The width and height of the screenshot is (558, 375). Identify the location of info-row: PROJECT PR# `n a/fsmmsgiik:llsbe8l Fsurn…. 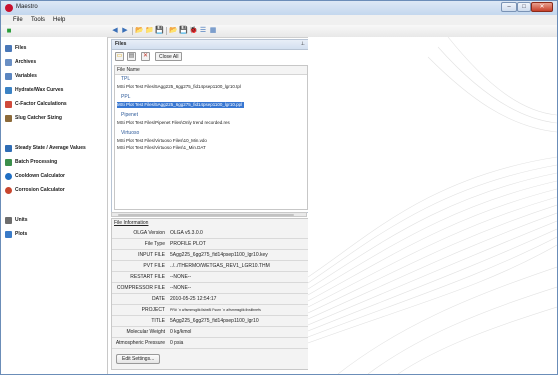
(210, 310).